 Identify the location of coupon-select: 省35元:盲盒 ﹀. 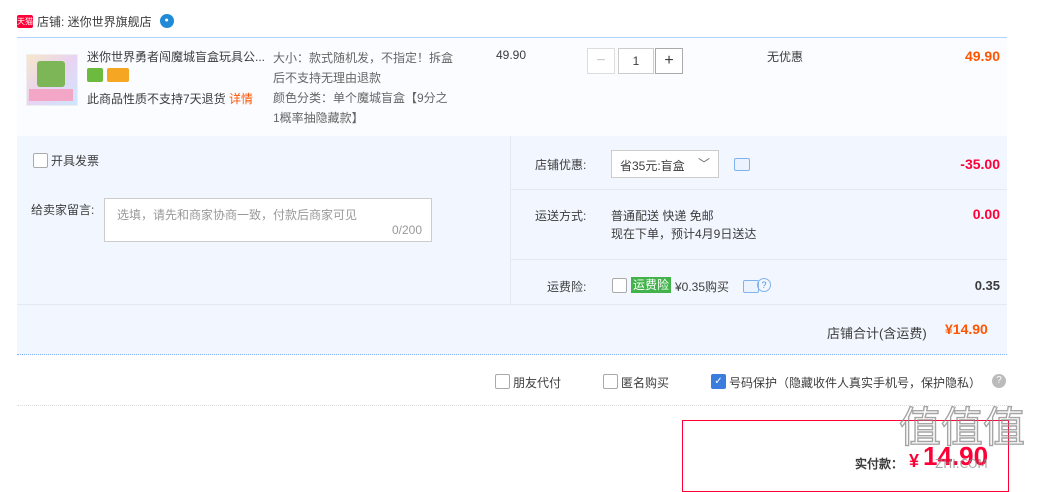
(665, 164).